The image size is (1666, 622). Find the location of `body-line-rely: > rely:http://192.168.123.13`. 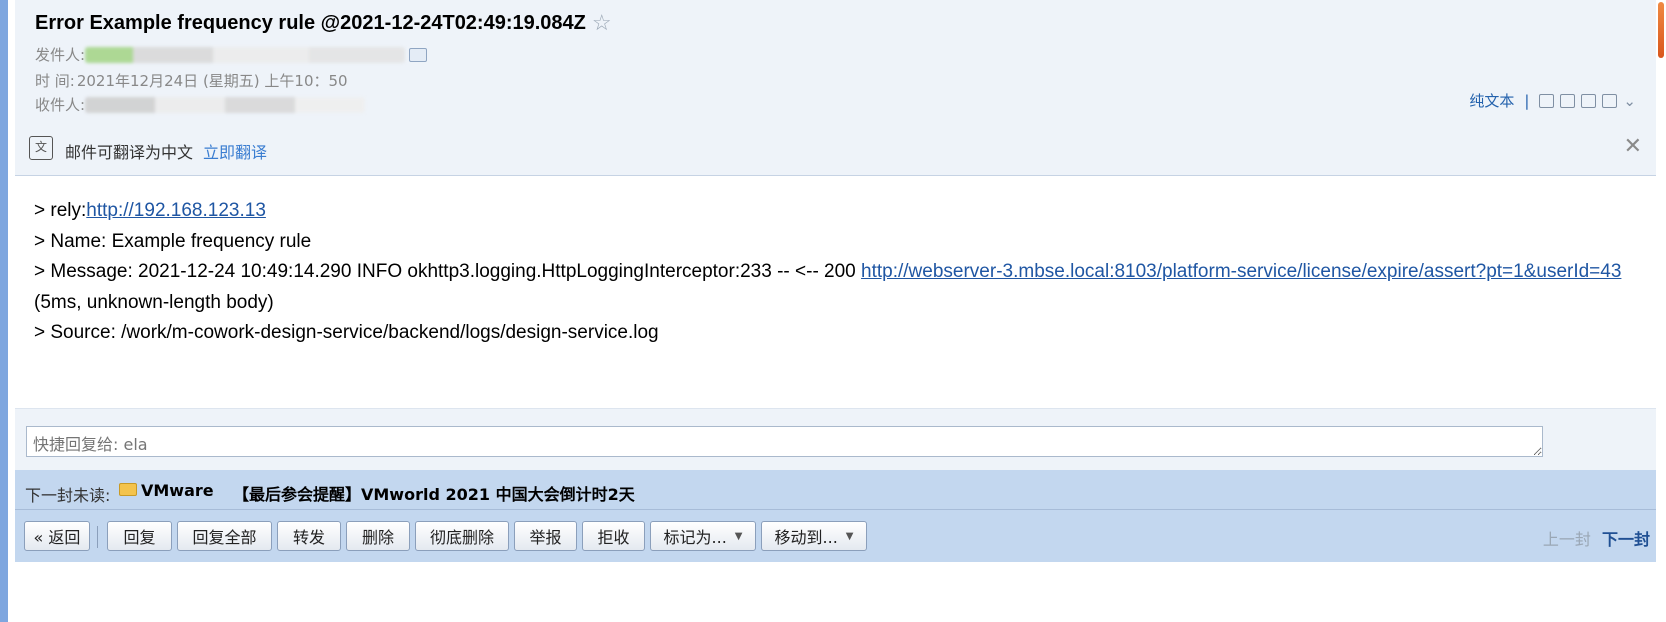

body-line-rely: > rely:http://192.168.123.13 is located at coordinates (834, 211).